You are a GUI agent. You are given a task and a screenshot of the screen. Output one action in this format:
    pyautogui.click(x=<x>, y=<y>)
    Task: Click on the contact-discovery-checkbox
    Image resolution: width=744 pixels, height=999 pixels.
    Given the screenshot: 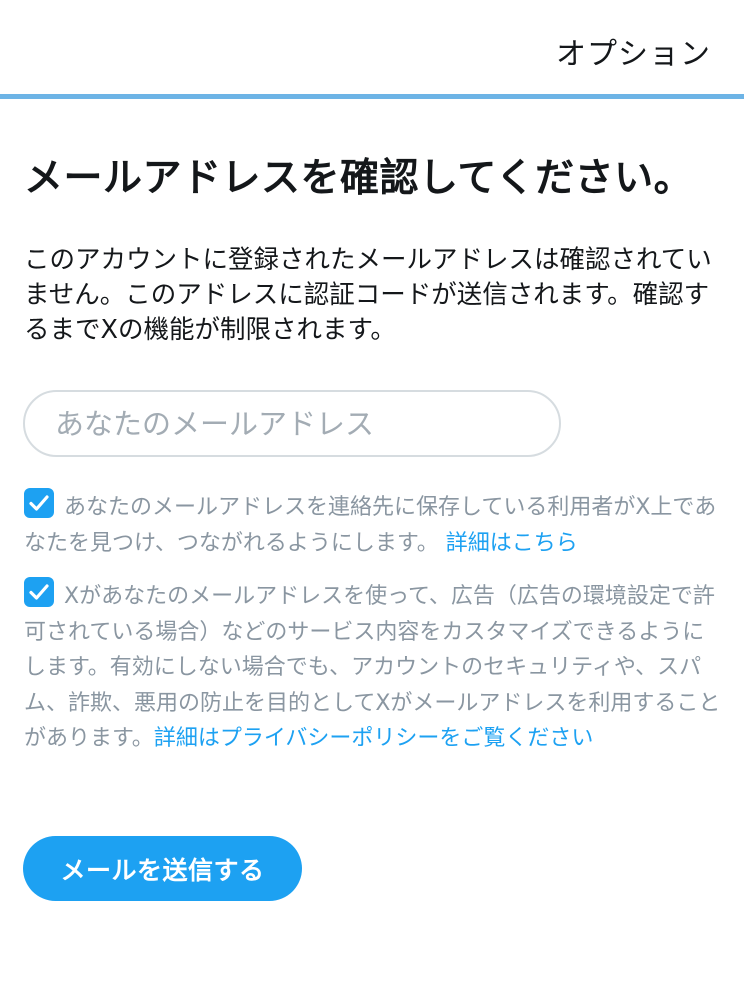 What is the action you would take?
    pyautogui.click(x=39, y=503)
    